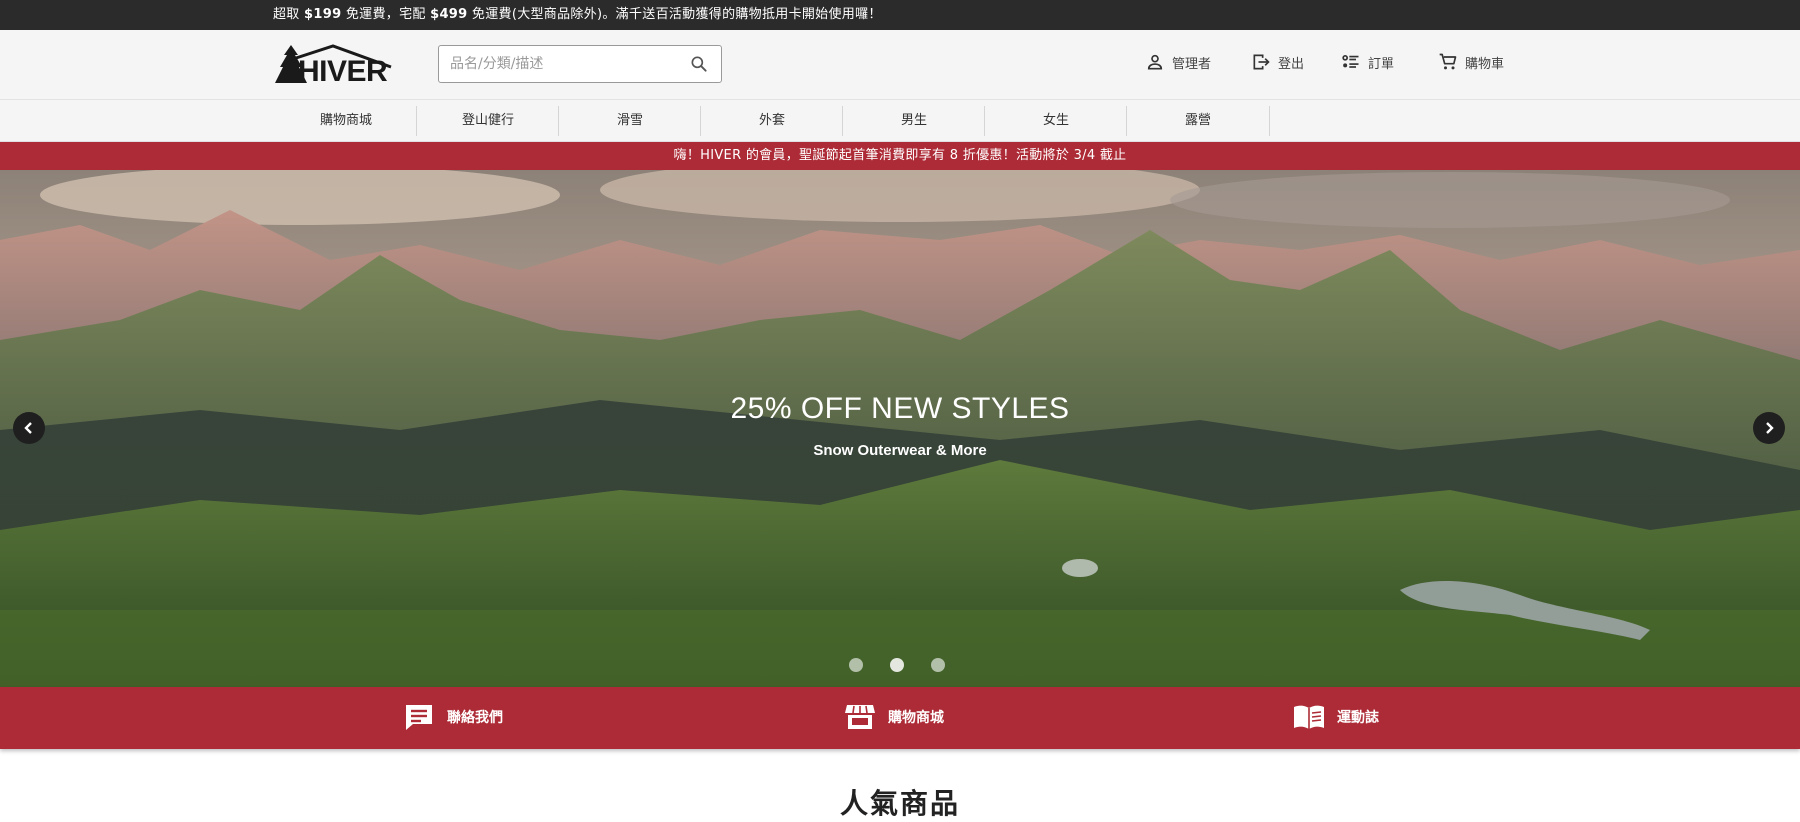  Describe the element at coordinates (1448, 61) in the screenshot. I see `cart-icon` at that location.